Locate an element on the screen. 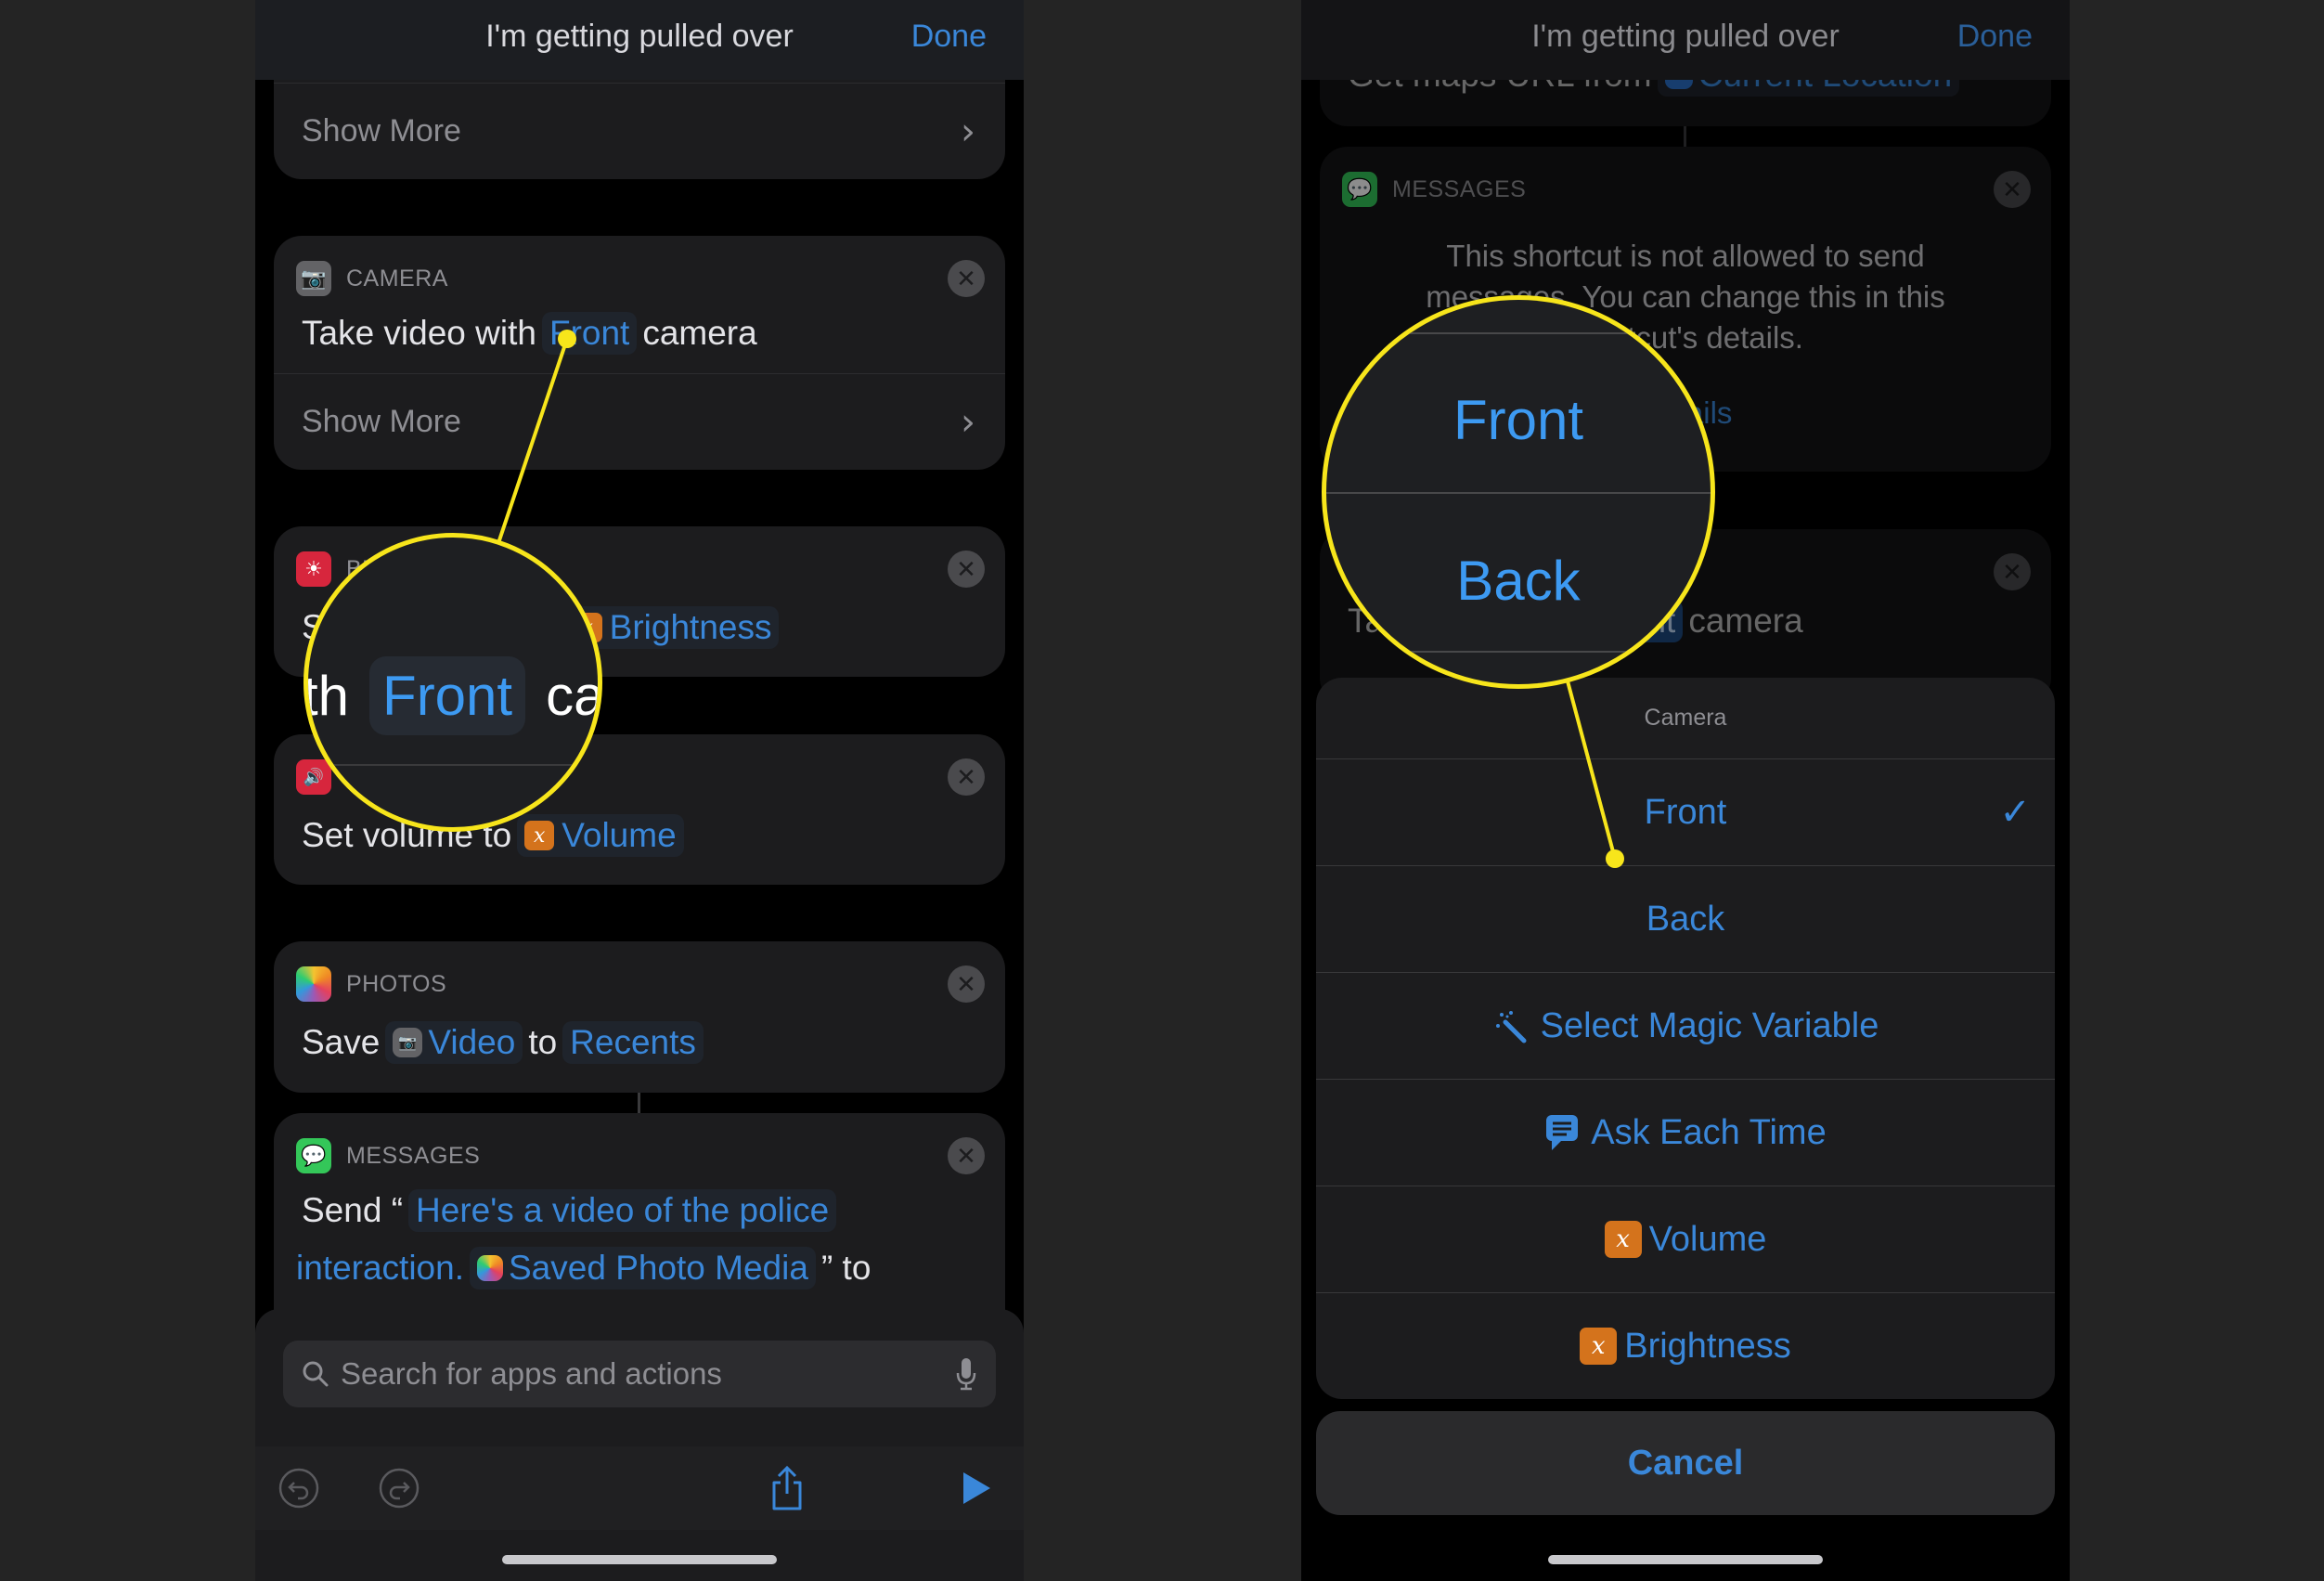 This screenshot has width=2324, height=1581. share-icon is located at coordinates (787, 1487).